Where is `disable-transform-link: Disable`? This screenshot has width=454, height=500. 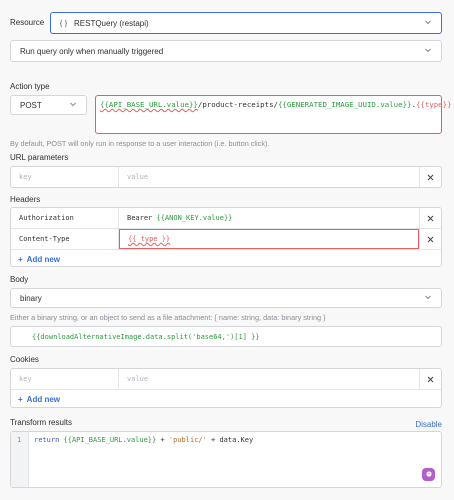 disable-transform-link: Disable is located at coordinates (428, 424).